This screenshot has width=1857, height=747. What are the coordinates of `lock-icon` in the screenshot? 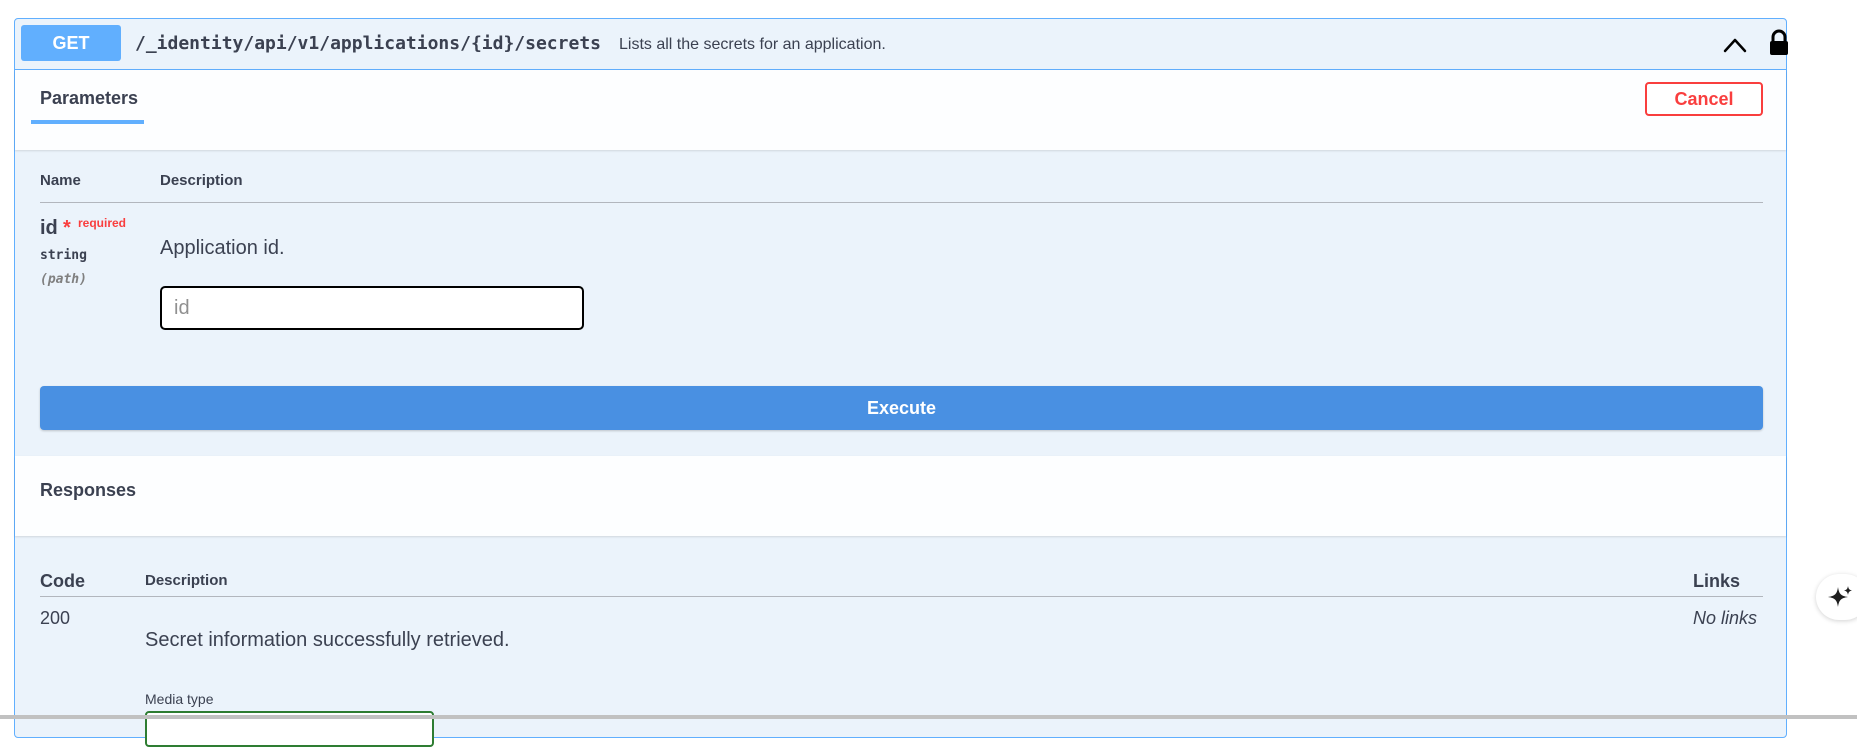 It's located at (1779, 43).